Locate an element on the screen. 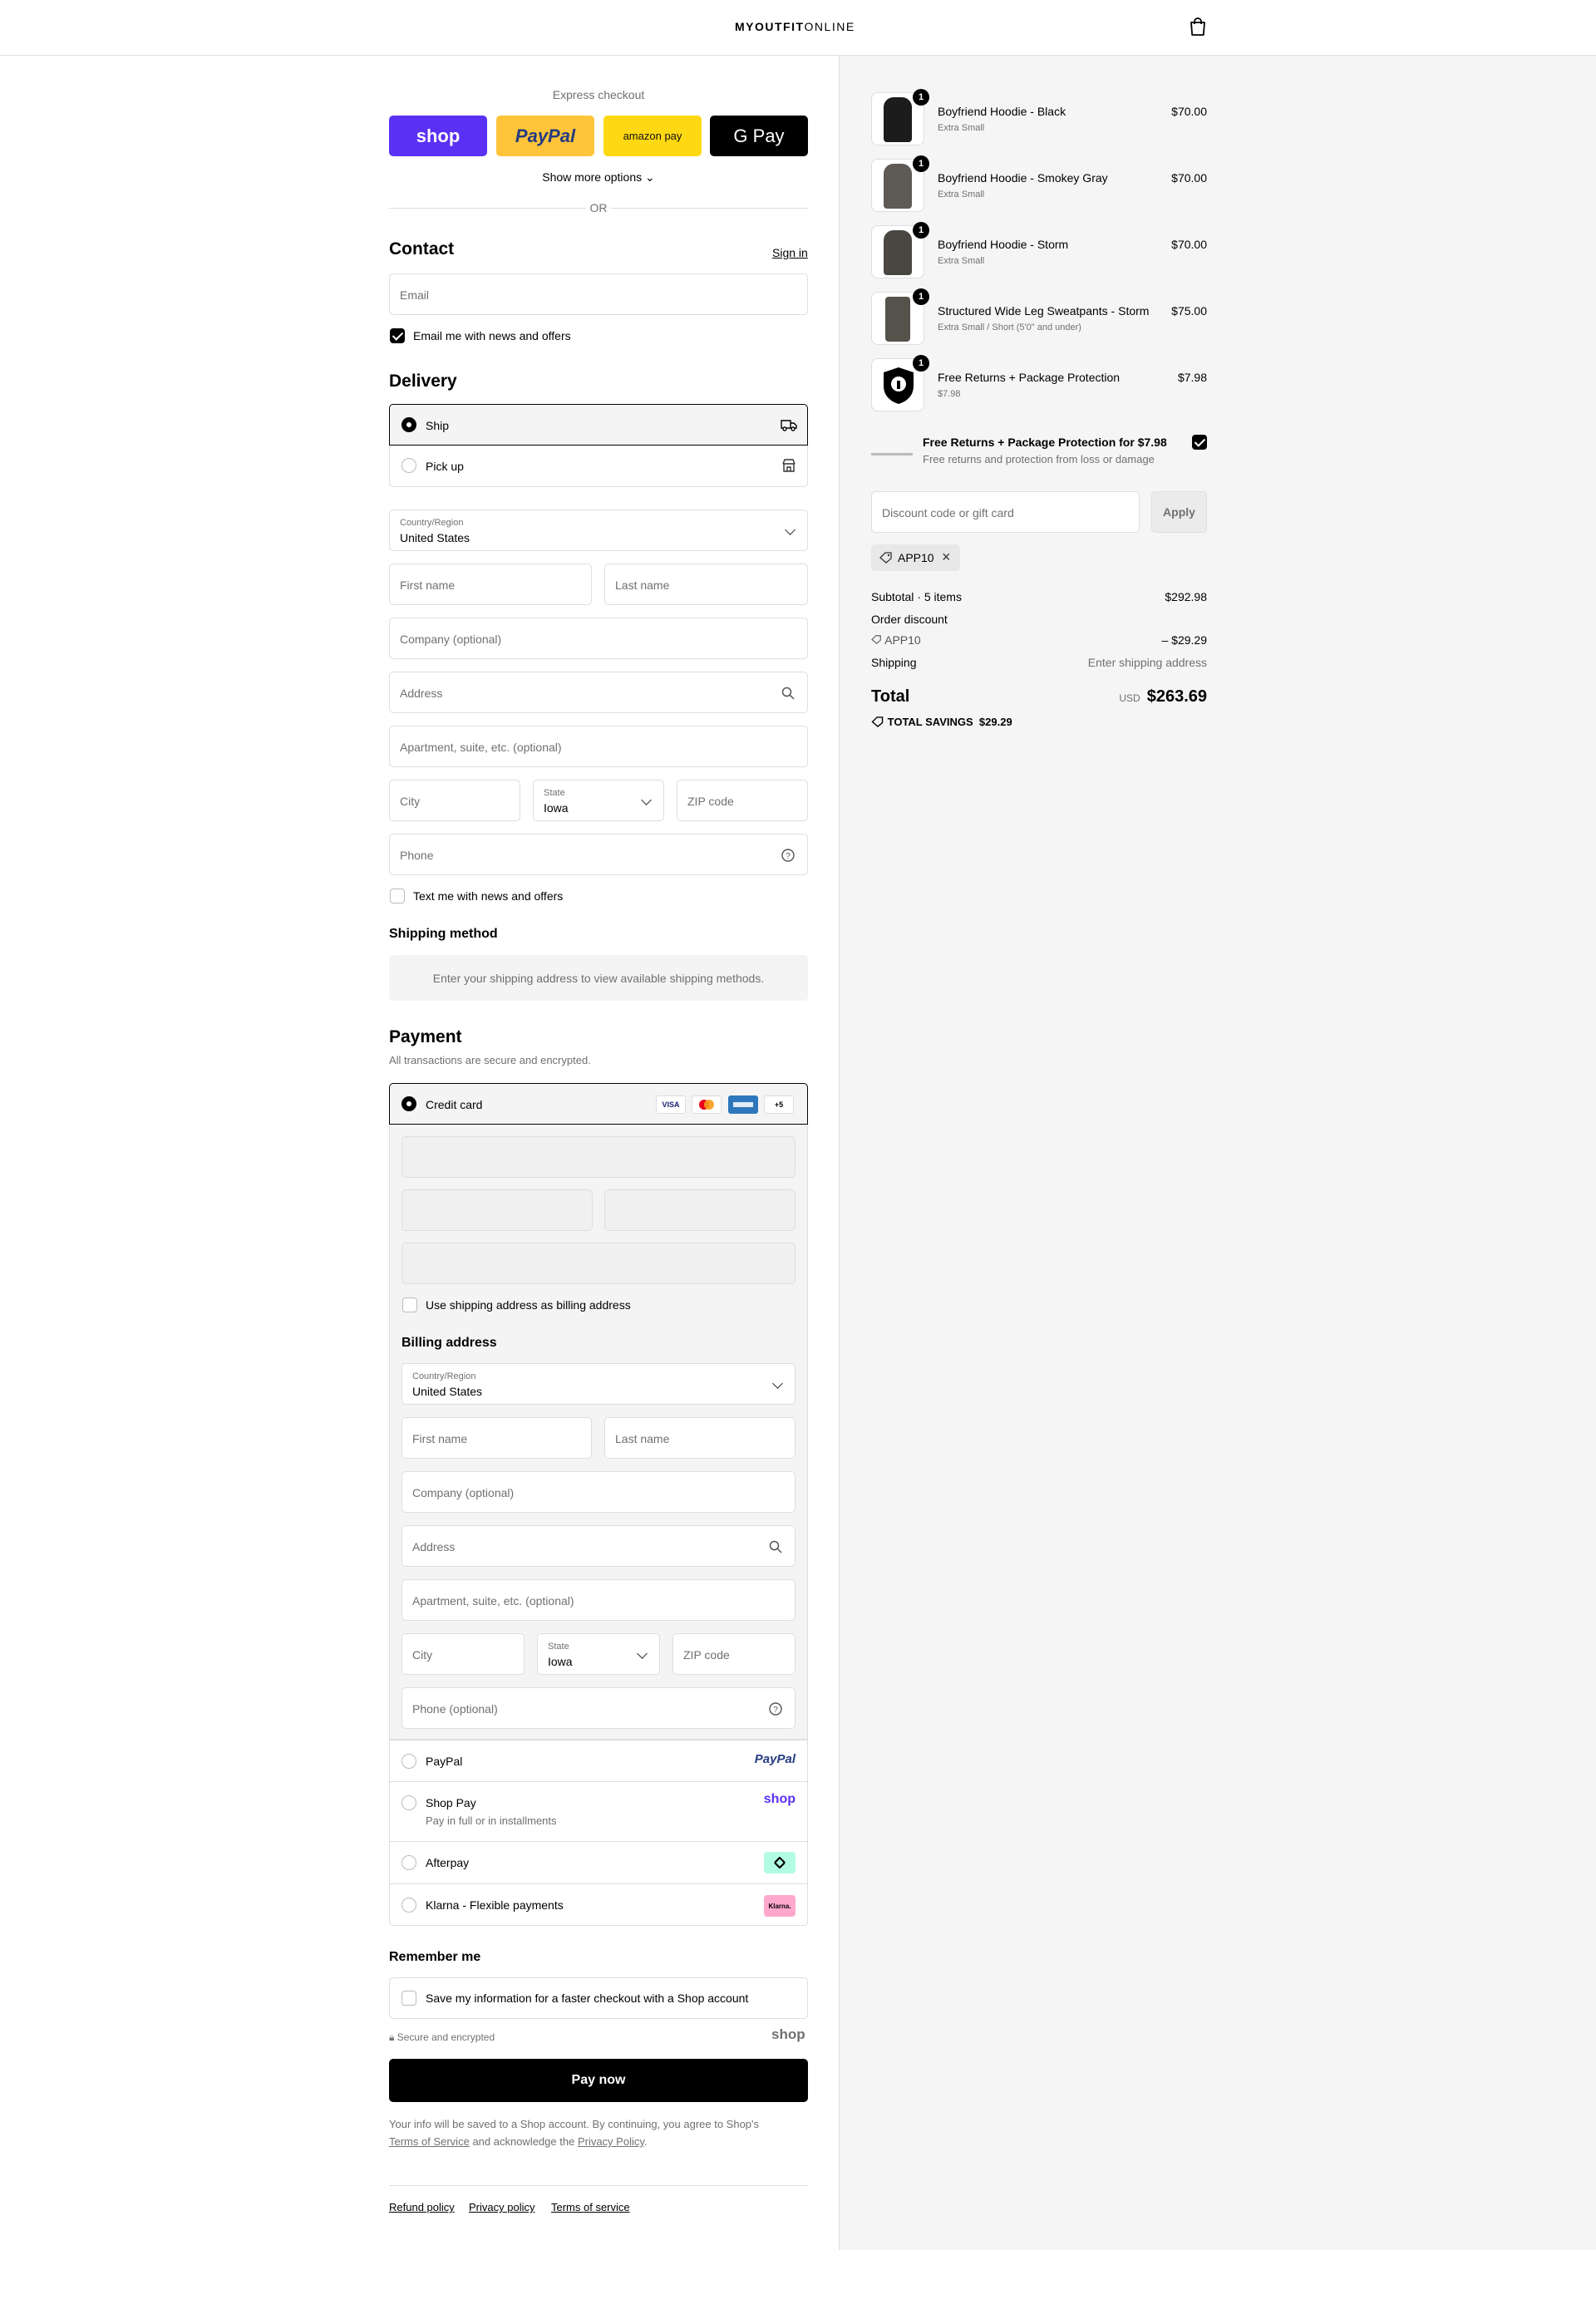 This screenshot has height=2314, width=1596. remember-me-heading: Remember me is located at coordinates (435, 1957).